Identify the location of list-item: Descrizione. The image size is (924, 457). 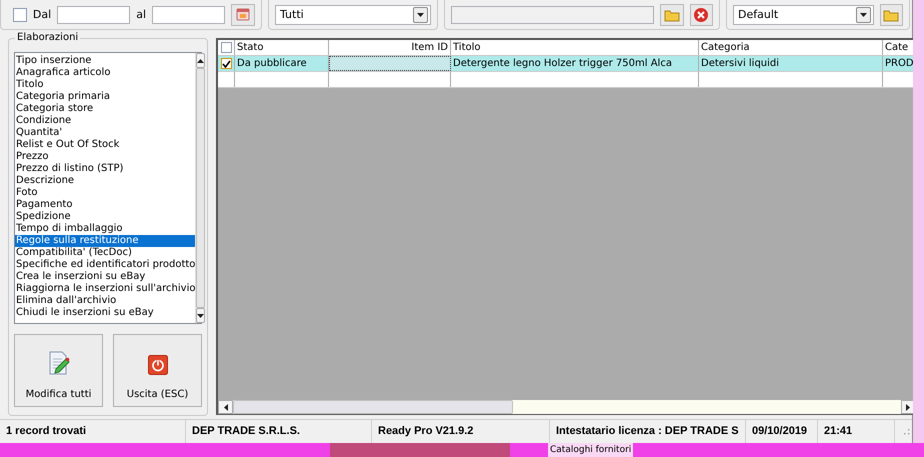
(105, 181).